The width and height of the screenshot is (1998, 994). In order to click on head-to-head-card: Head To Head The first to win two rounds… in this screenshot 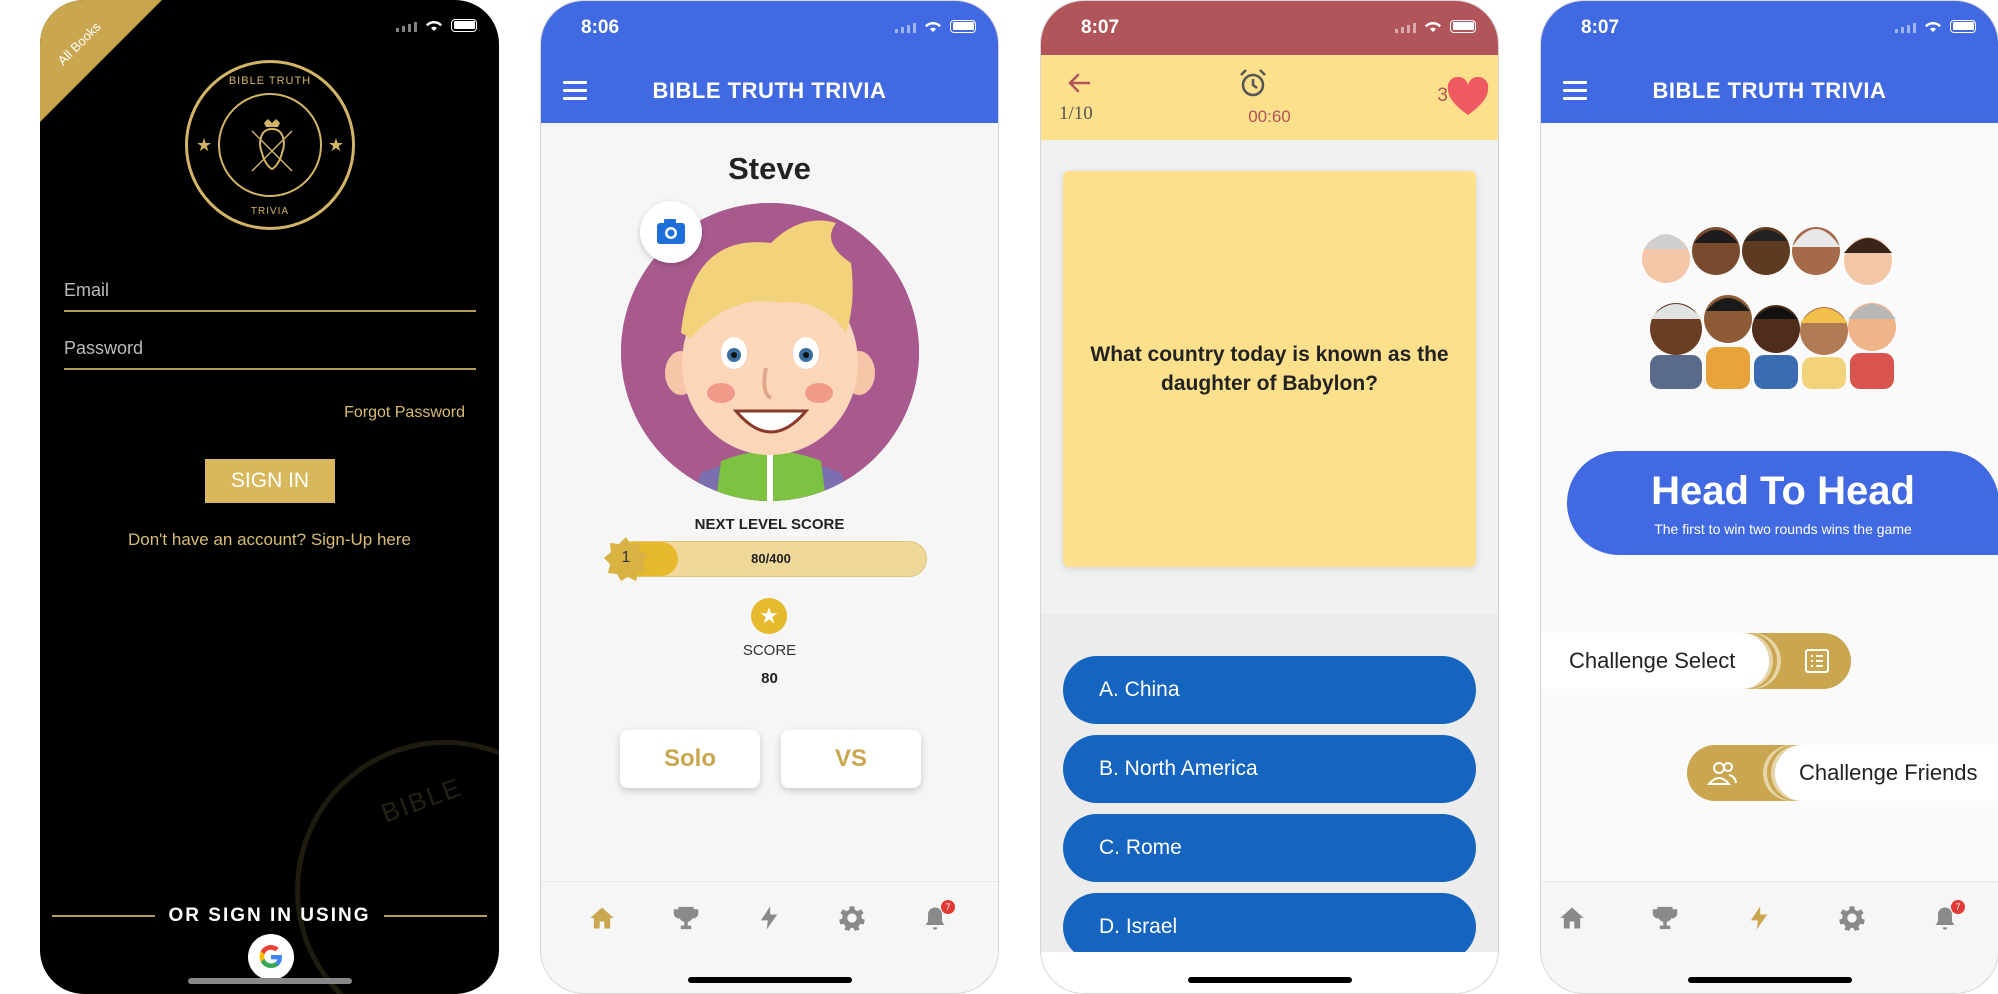, I will do `click(1782, 503)`.